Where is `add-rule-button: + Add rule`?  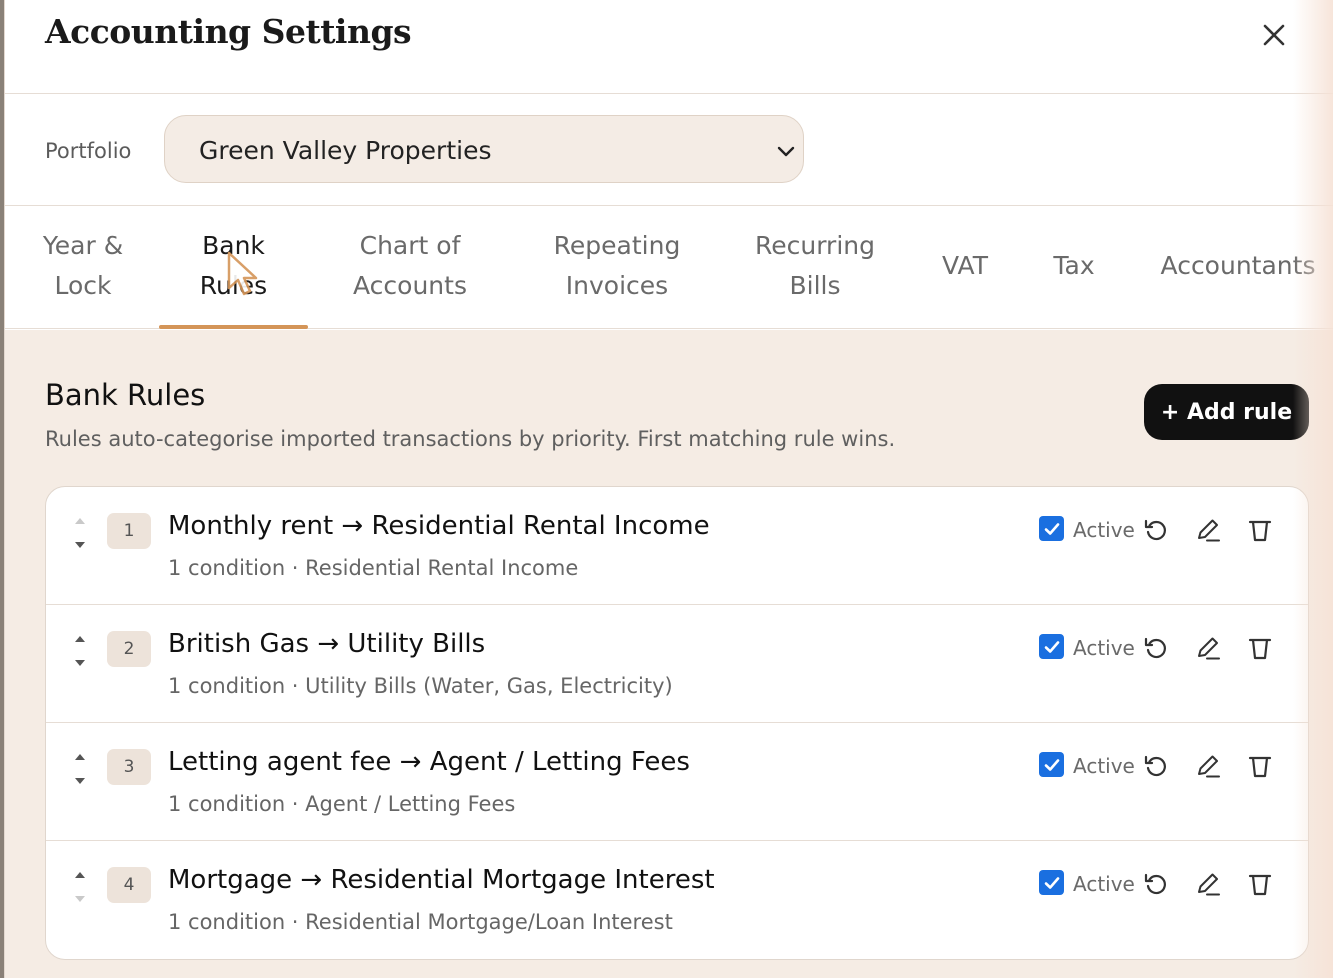 add-rule-button: + Add rule is located at coordinates (1226, 412).